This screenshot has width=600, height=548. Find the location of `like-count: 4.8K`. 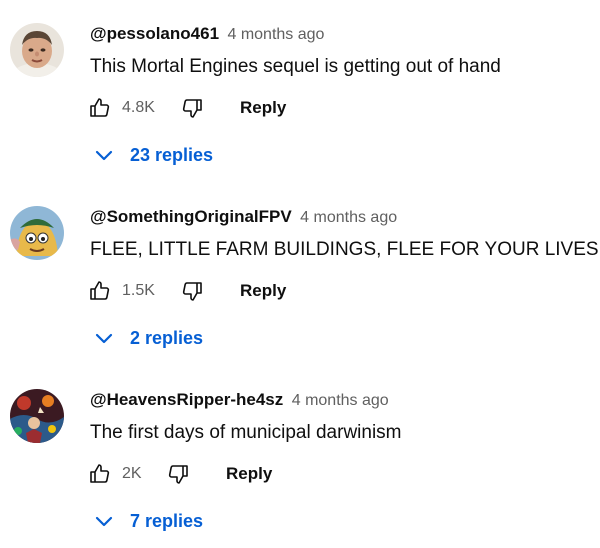

like-count: 4.8K is located at coordinates (138, 107).